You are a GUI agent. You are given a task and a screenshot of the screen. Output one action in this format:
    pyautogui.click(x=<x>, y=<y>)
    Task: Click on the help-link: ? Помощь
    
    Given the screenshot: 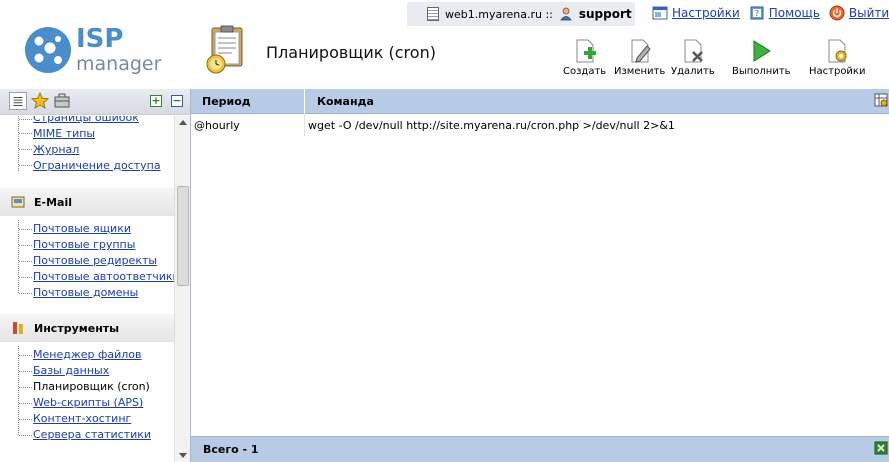 What is the action you would take?
    pyautogui.click(x=784, y=13)
    